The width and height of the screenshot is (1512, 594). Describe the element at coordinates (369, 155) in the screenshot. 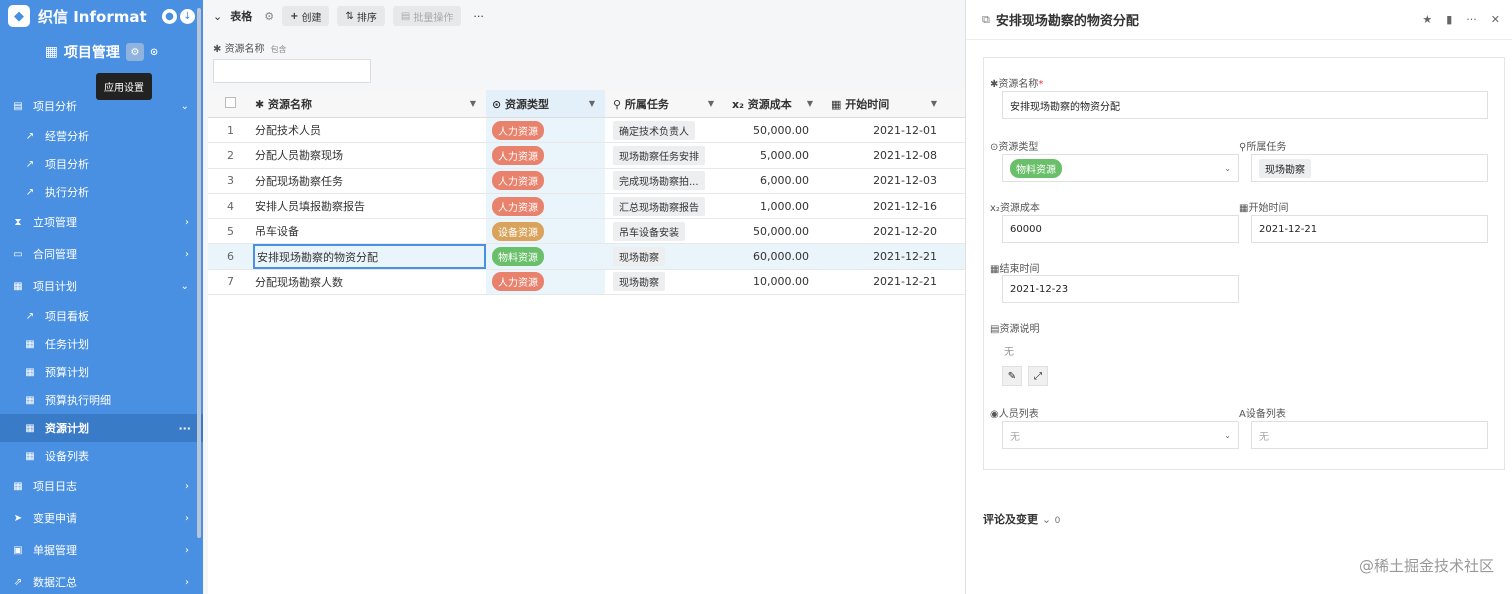

I see `cell-name: 分配人员勘察现场` at that location.